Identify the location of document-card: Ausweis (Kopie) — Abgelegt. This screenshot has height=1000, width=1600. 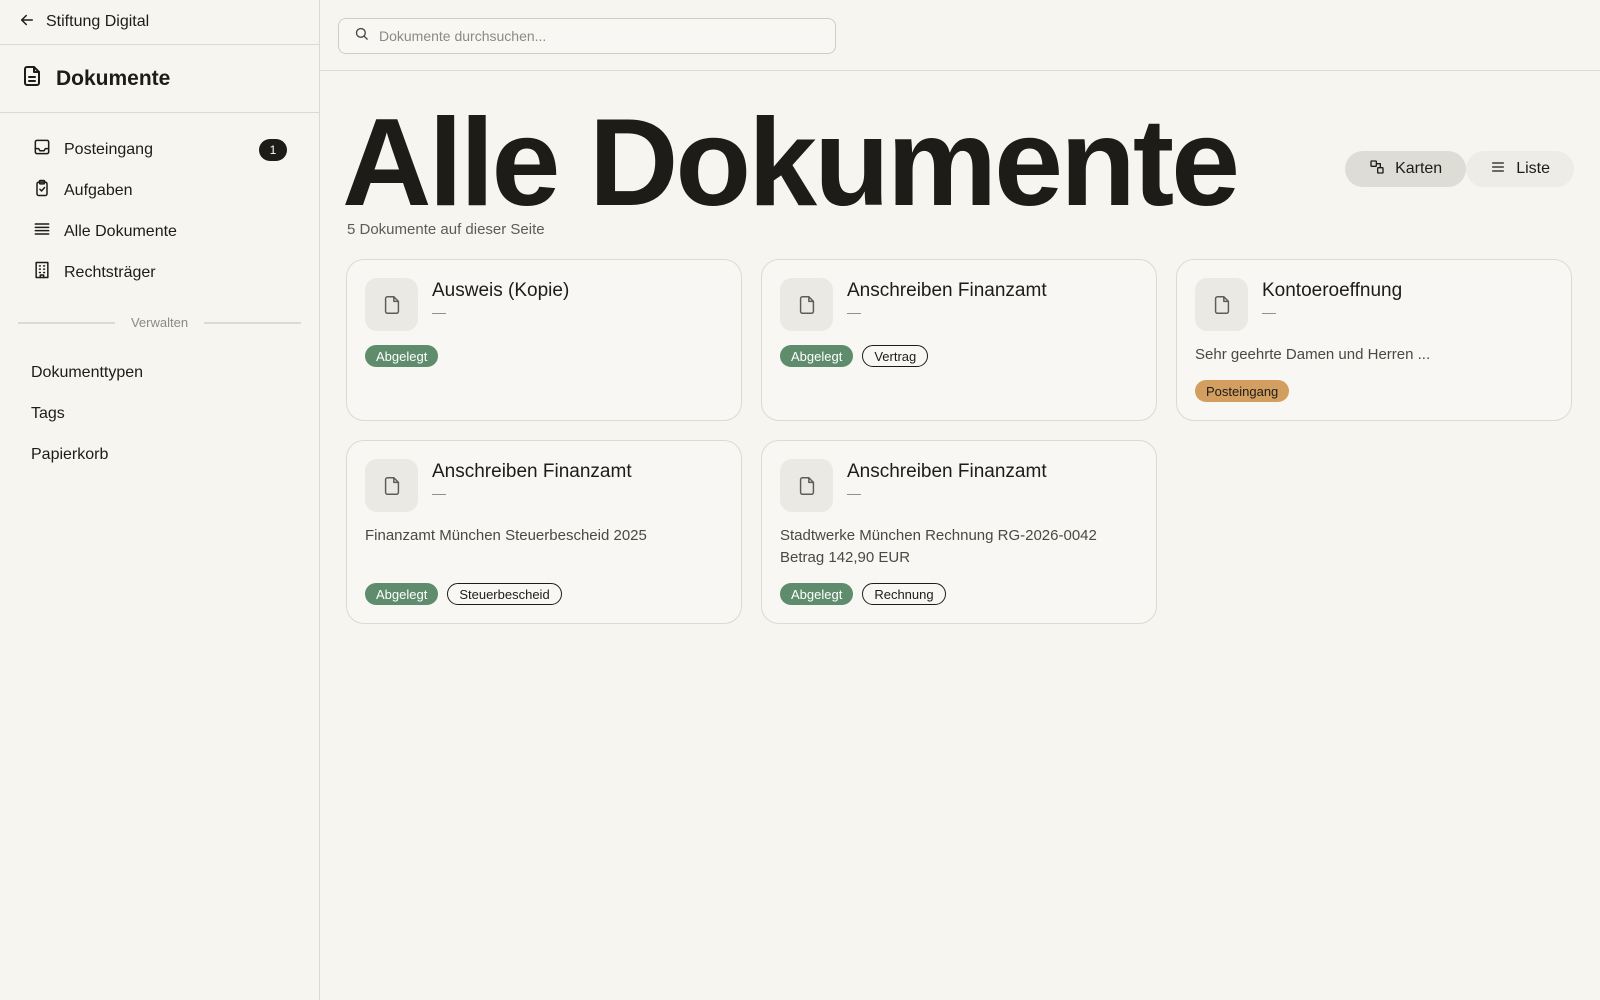
(544, 340).